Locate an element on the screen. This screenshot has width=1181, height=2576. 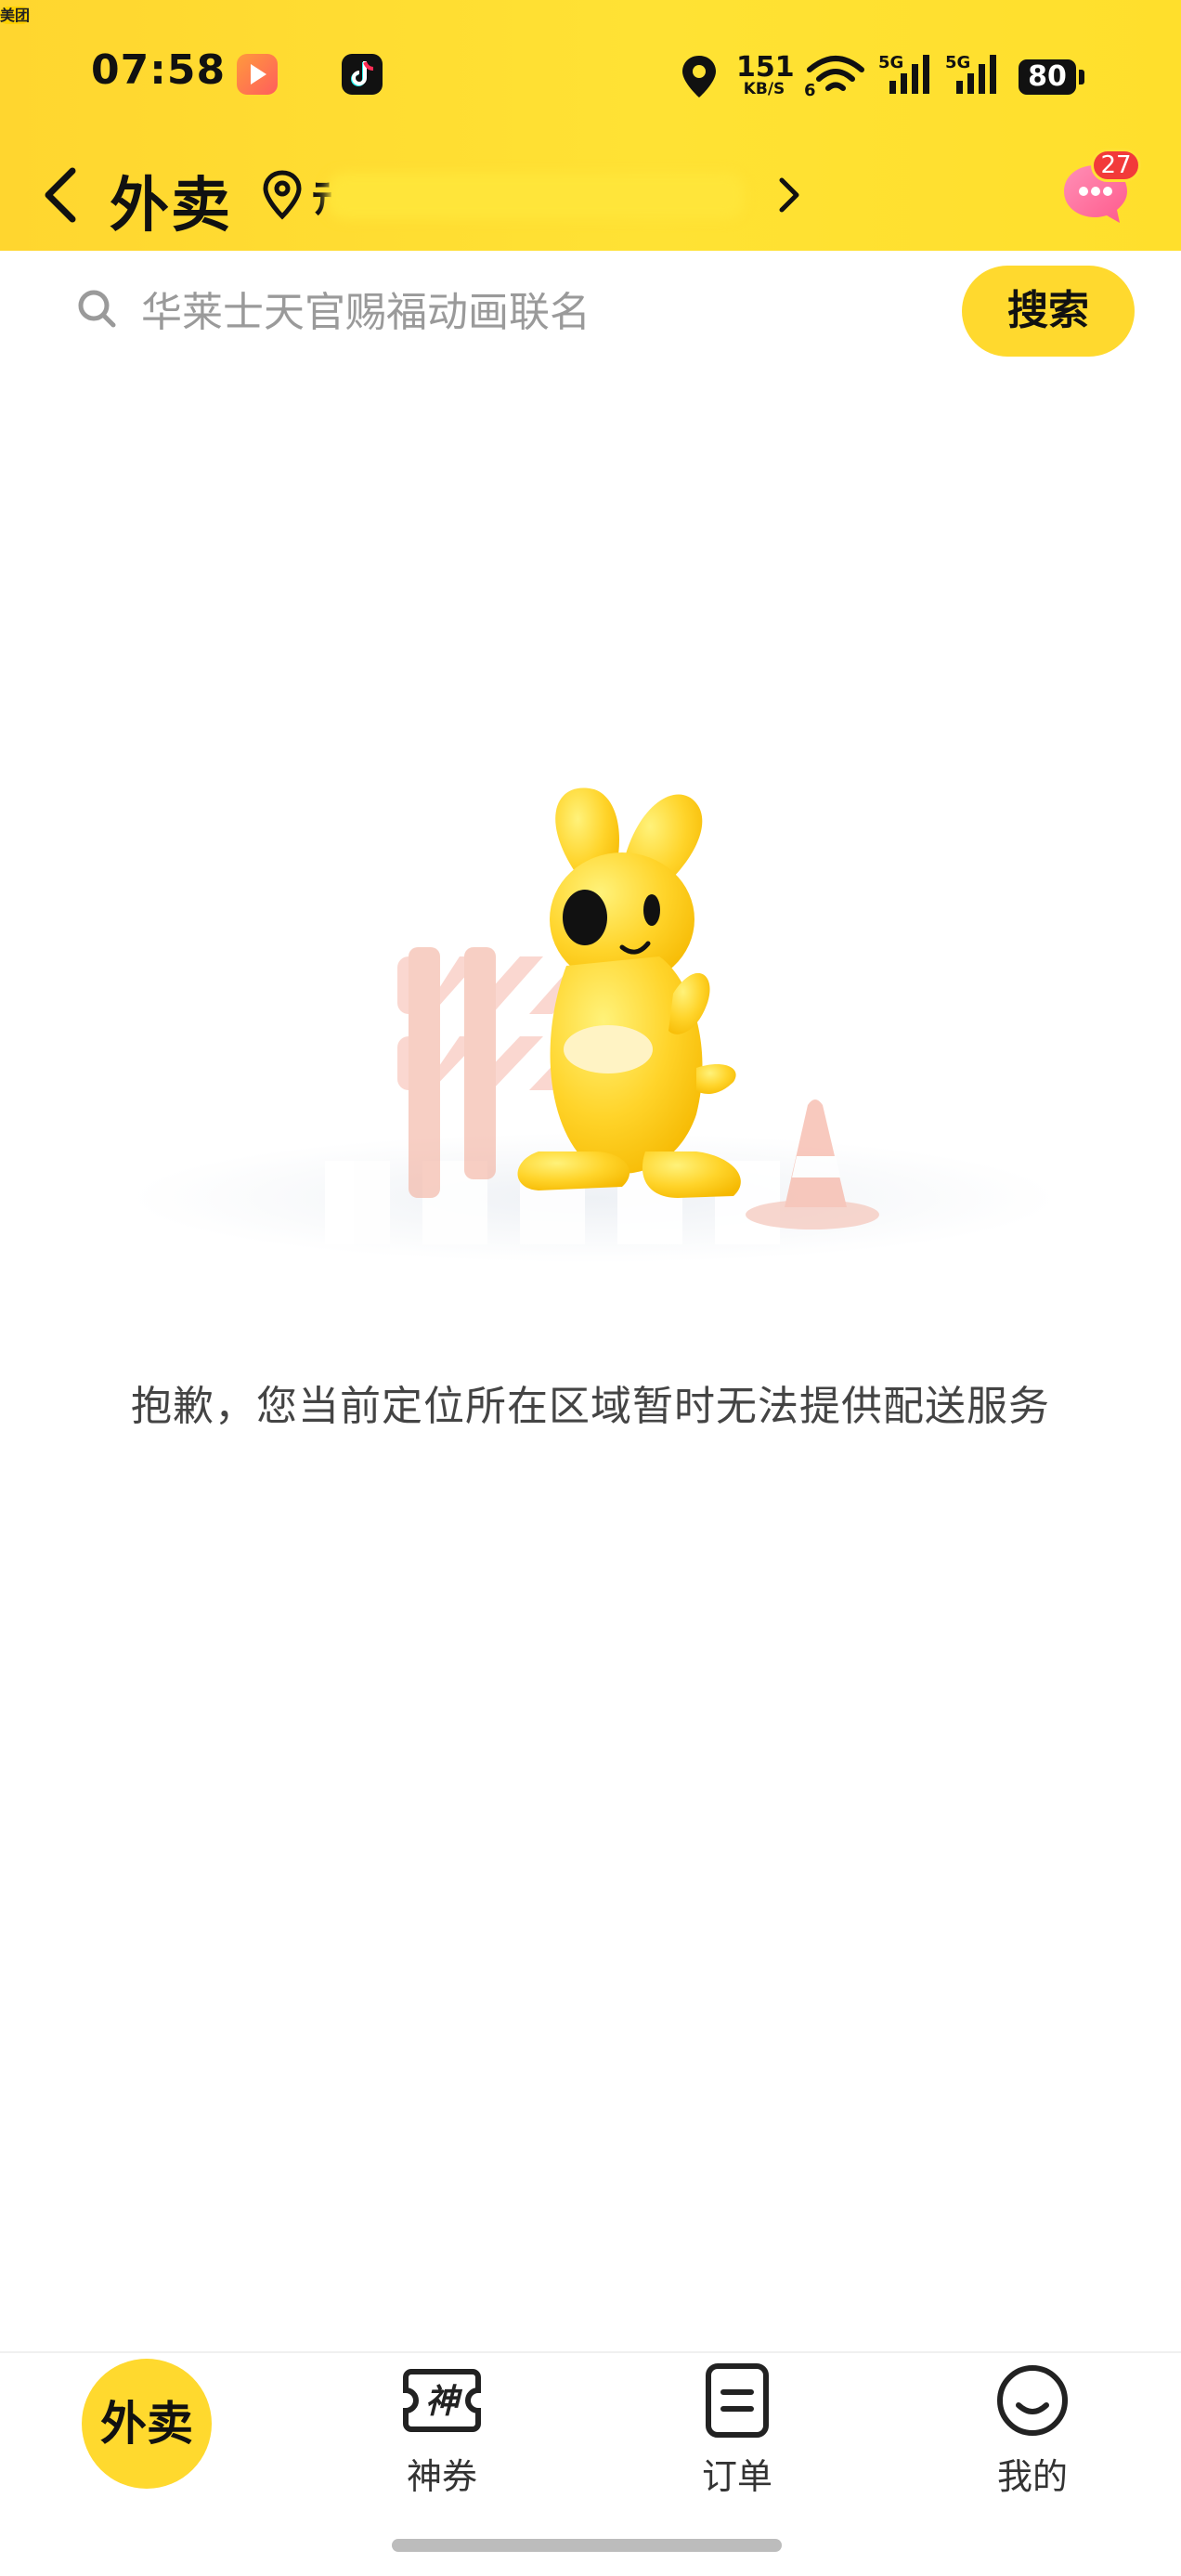
tab-profile: 我的 is located at coordinates (1032, 2429).